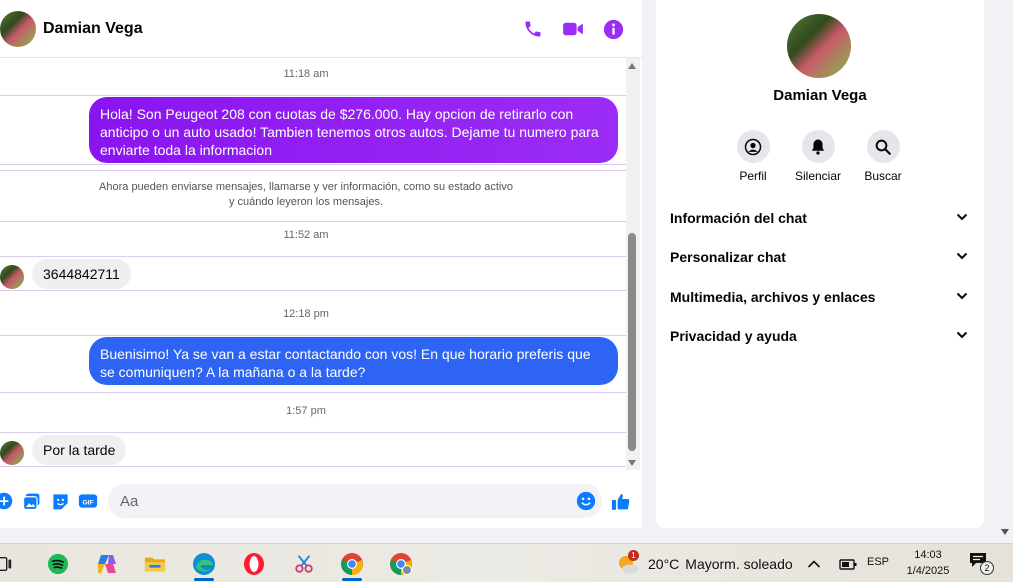 The height and width of the screenshot is (582, 1013). I want to click on notification-center: 2, so click(982, 564).